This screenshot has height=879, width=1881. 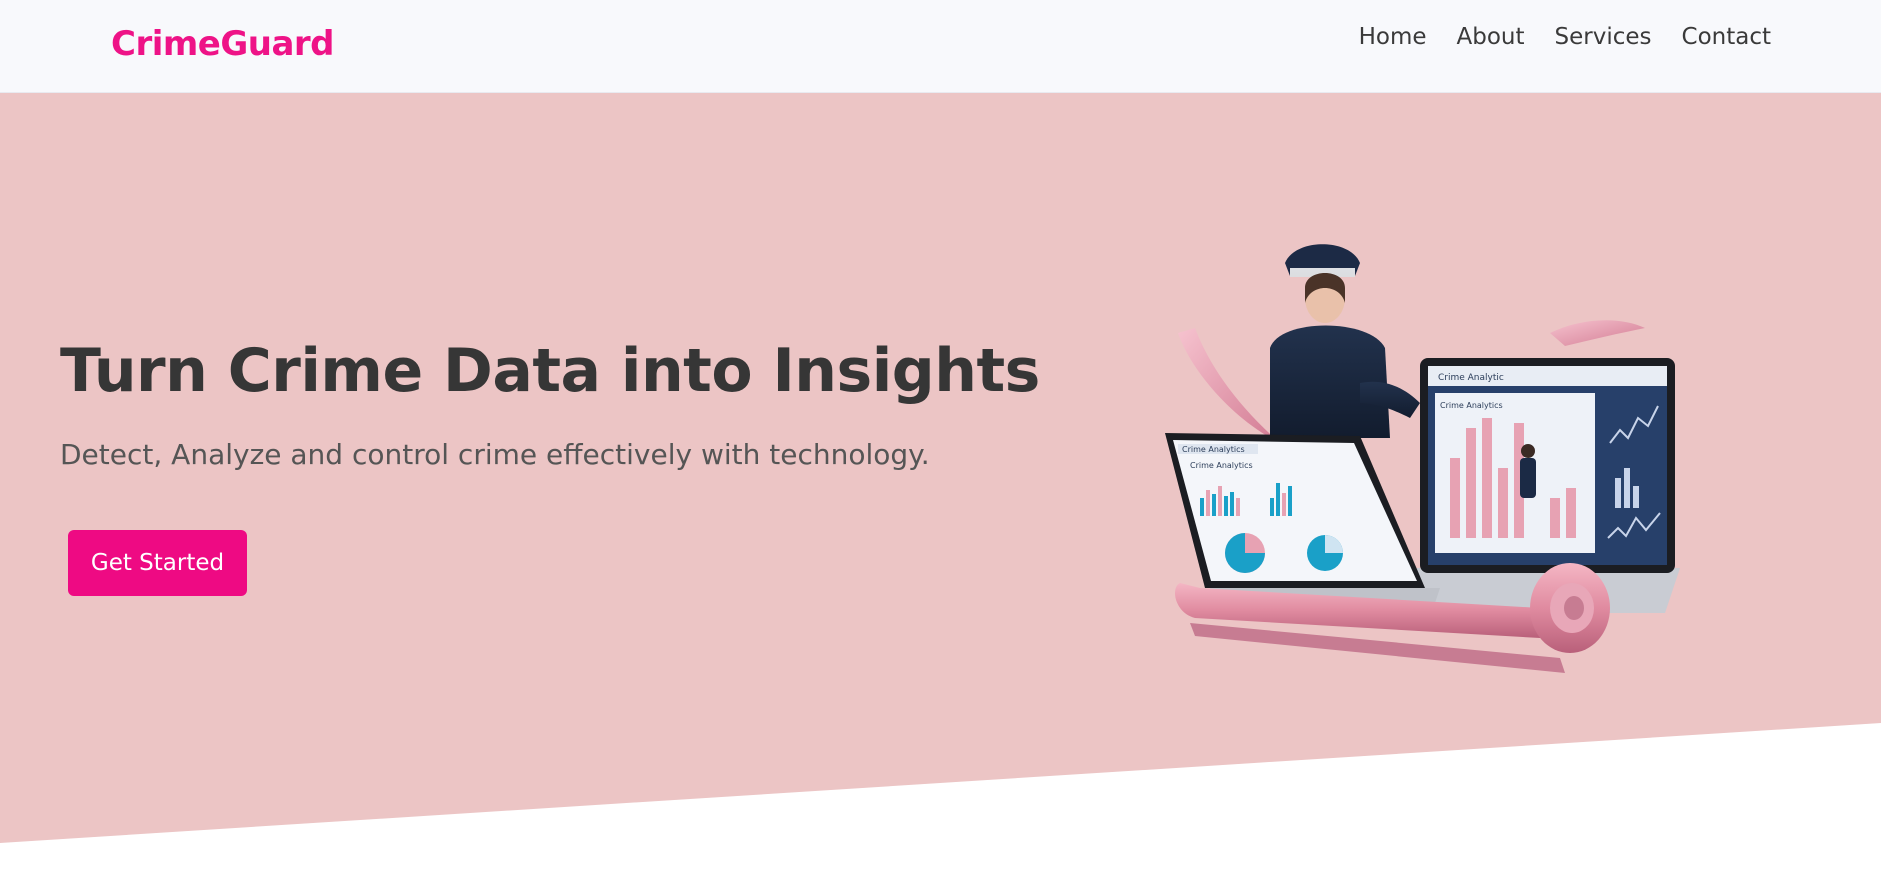 What do you see at coordinates (1471, 405) in the screenshot?
I see `right-screen-heading: Crime Analytics` at bounding box center [1471, 405].